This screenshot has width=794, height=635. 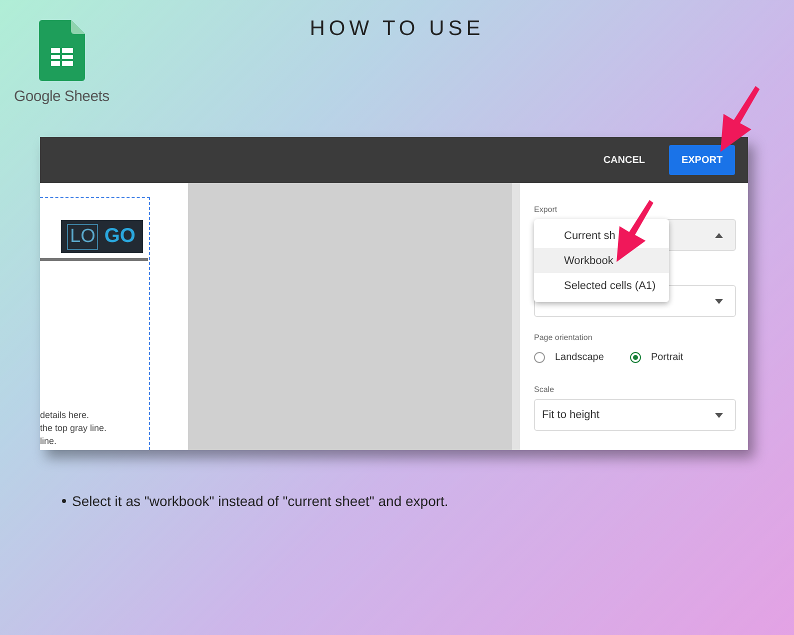 What do you see at coordinates (62, 96) in the screenshot?
I see `logo-label: Google Sheets` at bounding box center [62, 96].